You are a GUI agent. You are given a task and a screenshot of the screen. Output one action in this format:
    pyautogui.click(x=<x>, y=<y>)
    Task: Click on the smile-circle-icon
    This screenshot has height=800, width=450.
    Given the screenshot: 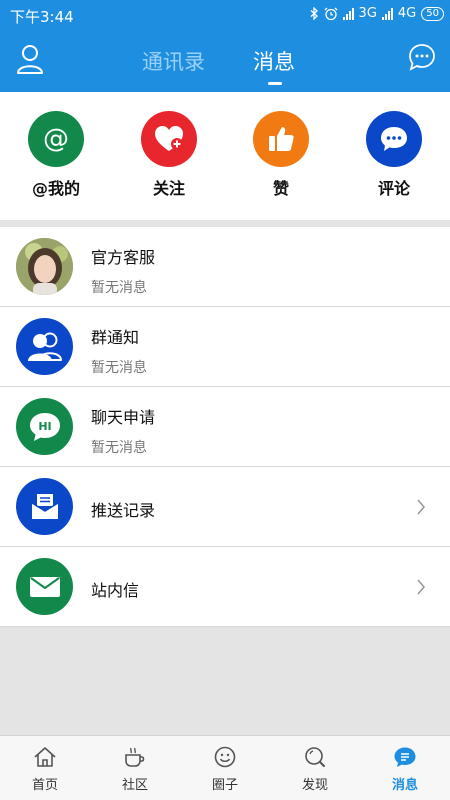 What is the action you would take?
    pyautogui.click(x=225, y=757)
    